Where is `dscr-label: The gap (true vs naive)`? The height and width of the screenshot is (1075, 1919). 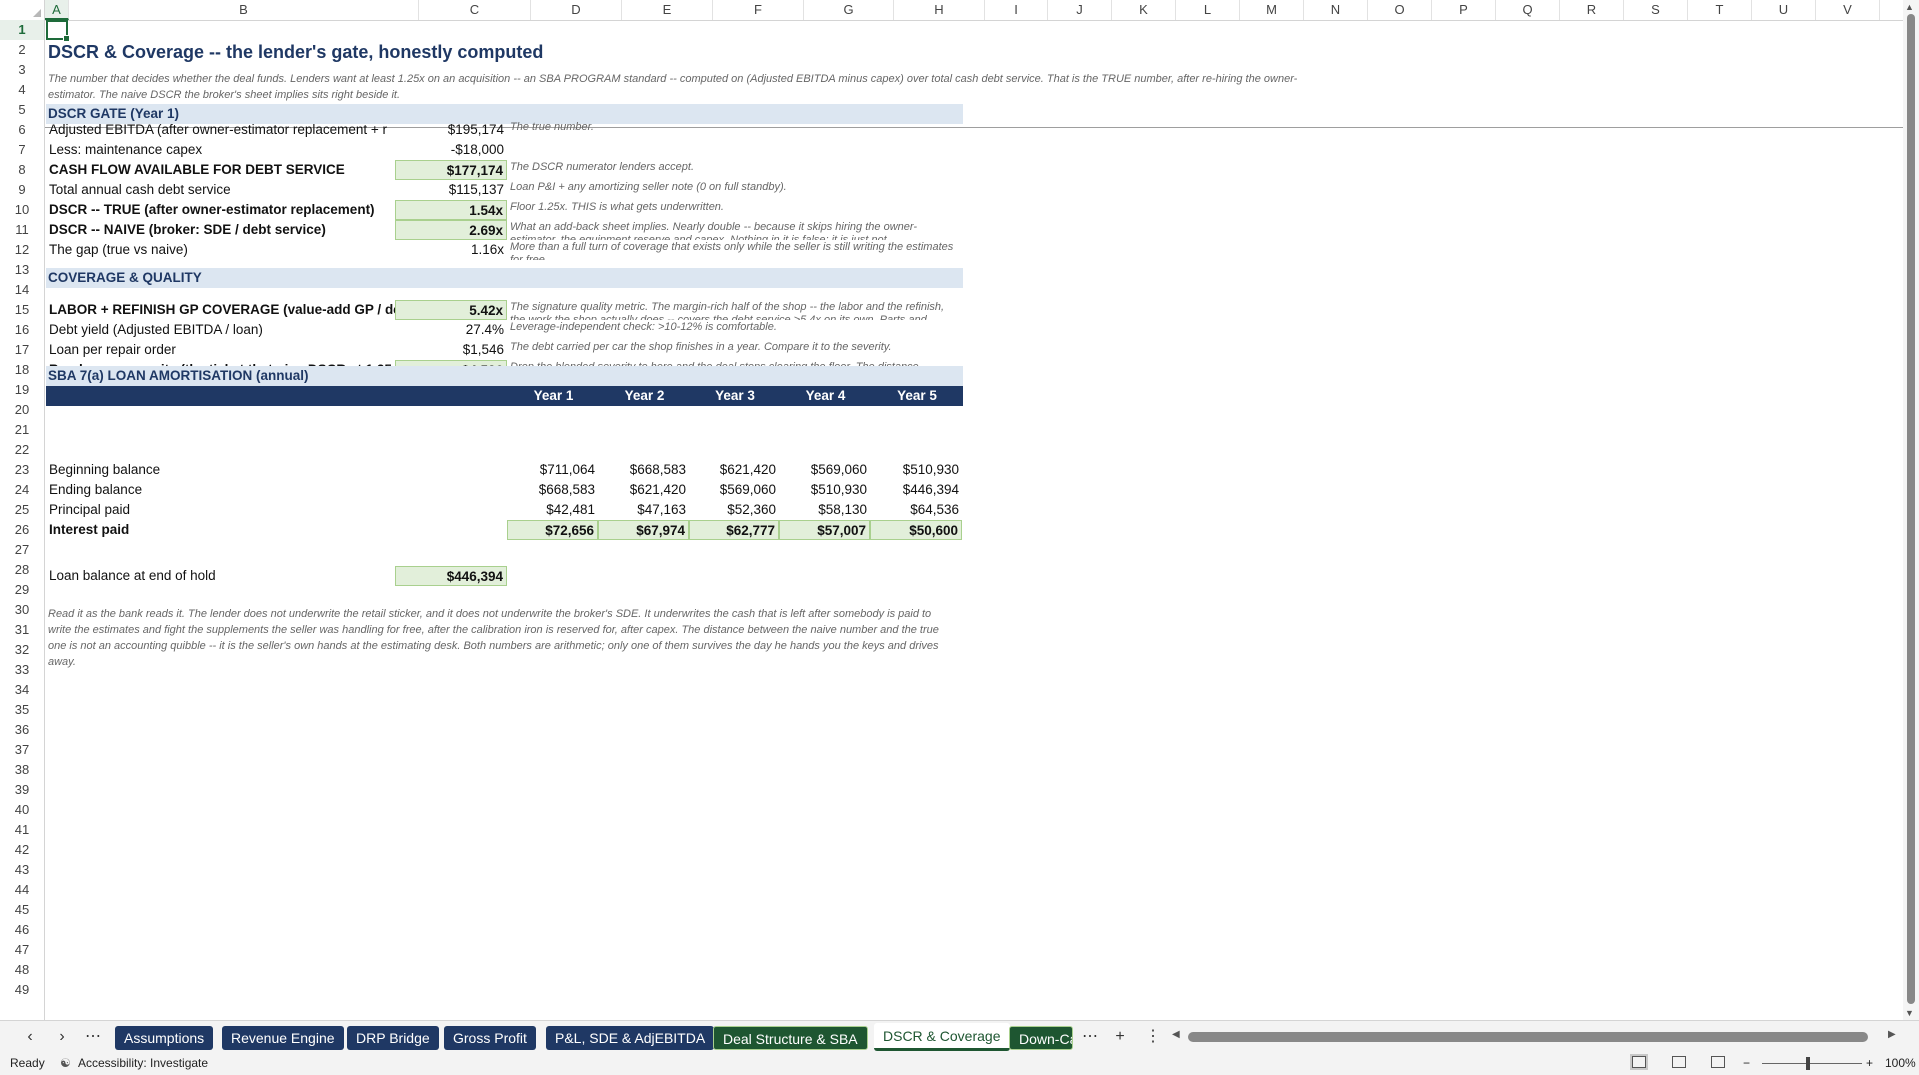
dscr-label: The gap (true vs naive) is located at coordinates (221, 250).